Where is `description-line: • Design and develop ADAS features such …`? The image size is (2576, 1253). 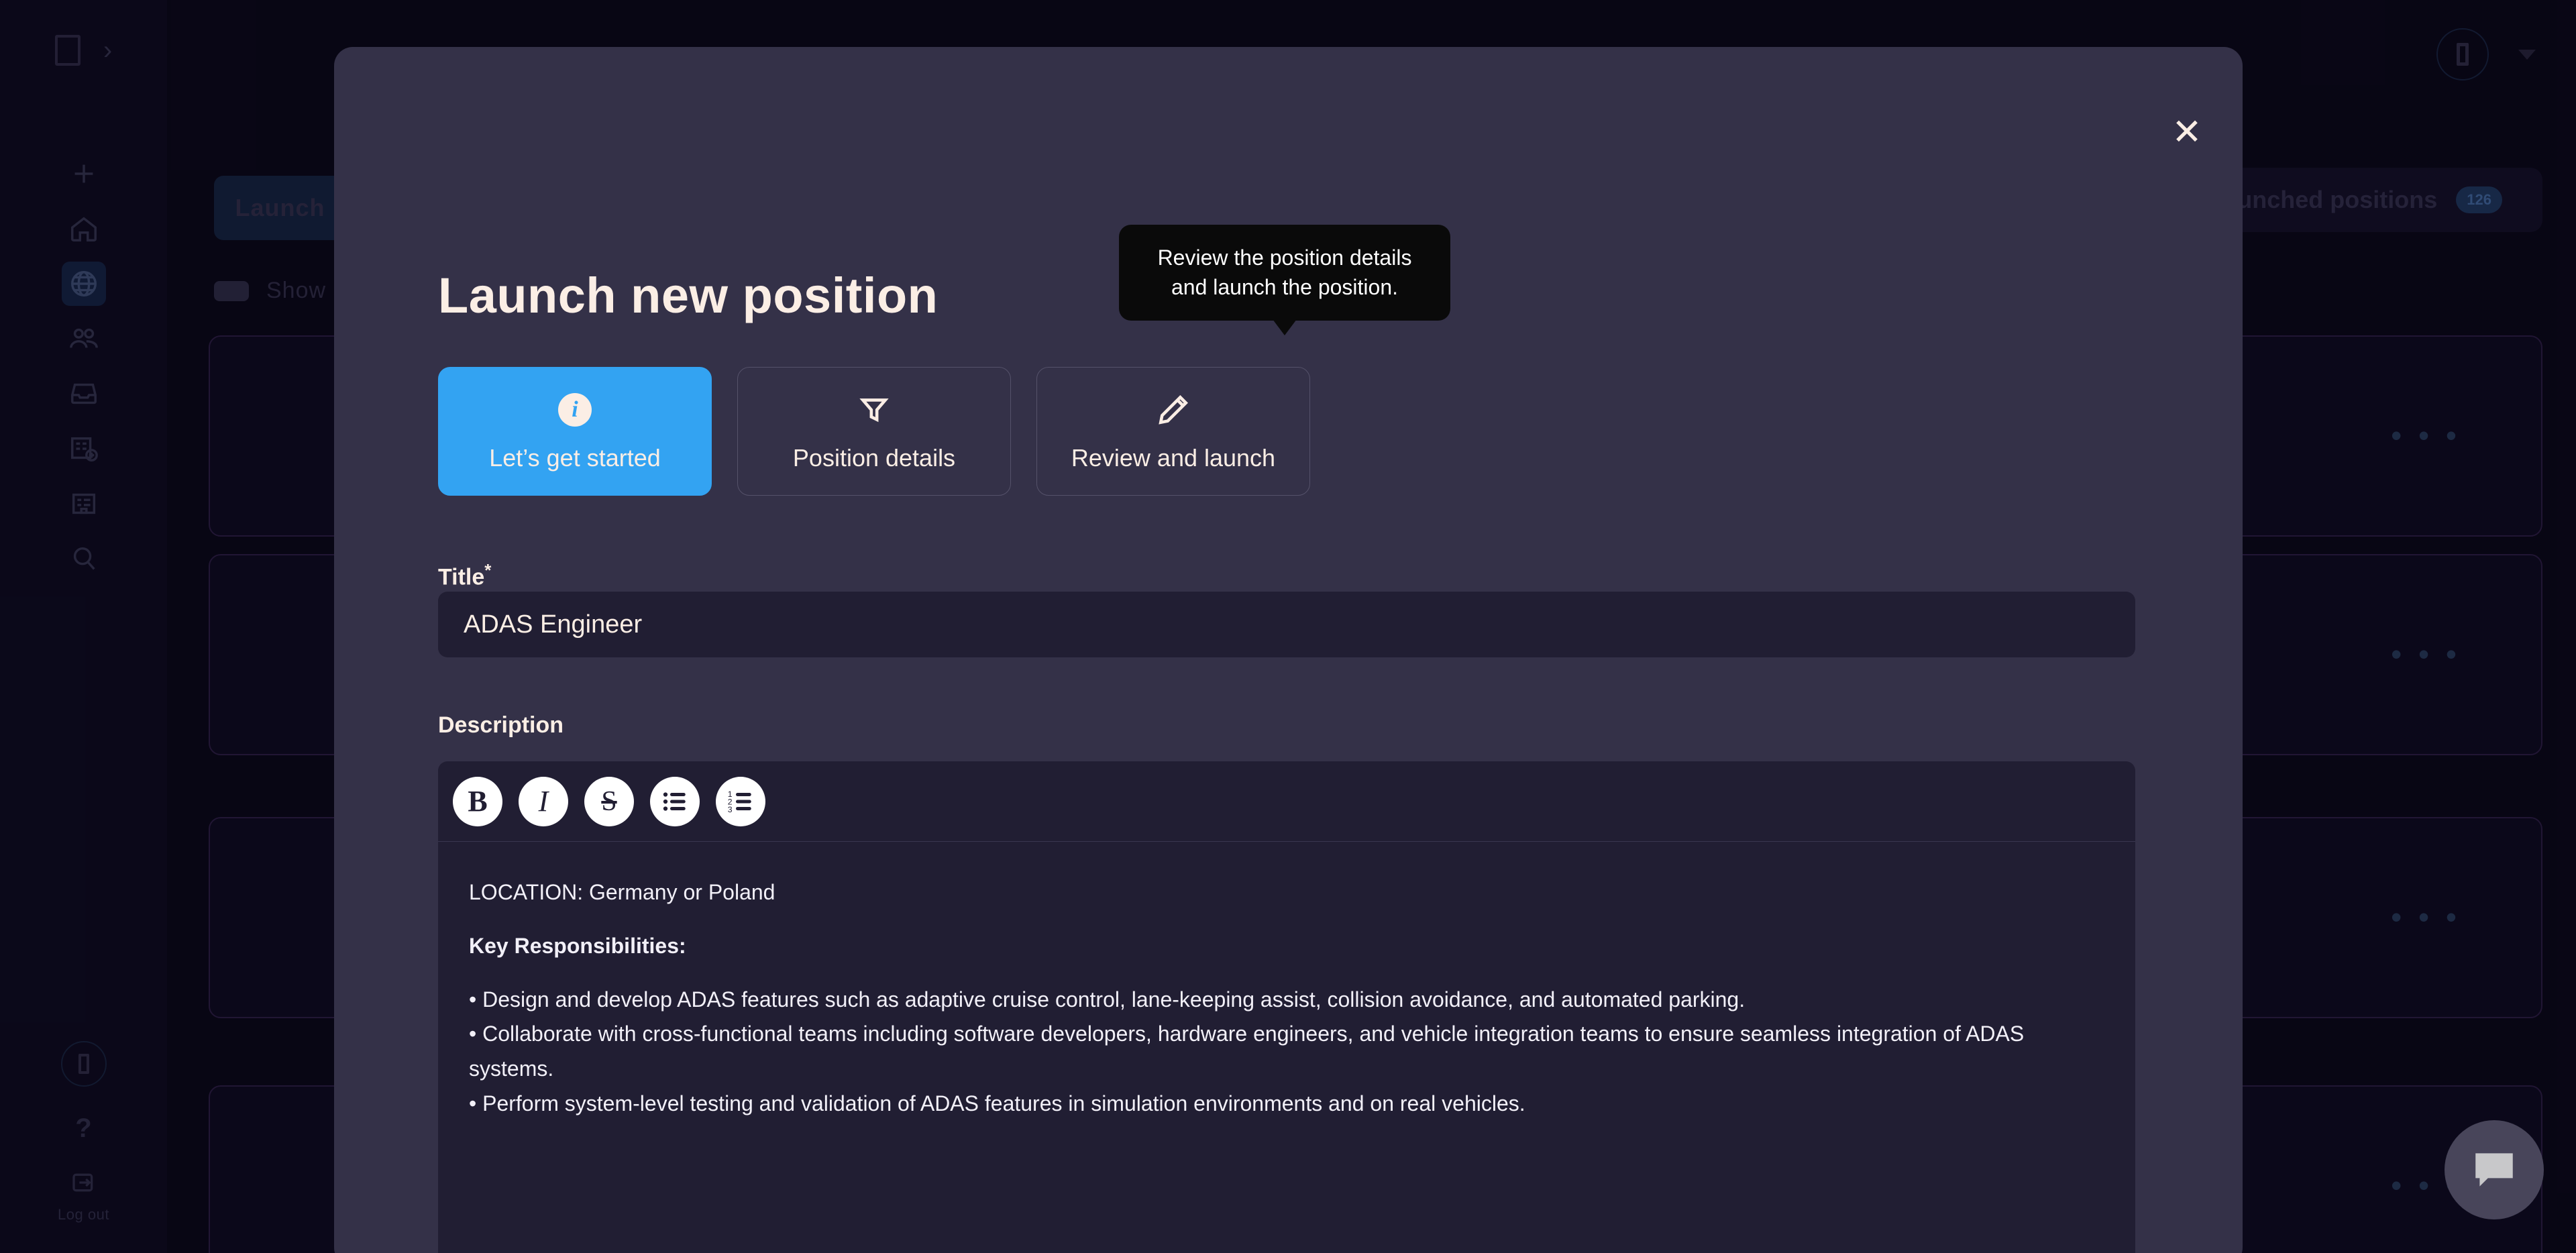
description-line: • Design and develop ADAS features such … is located at coordinates (1107, 999).